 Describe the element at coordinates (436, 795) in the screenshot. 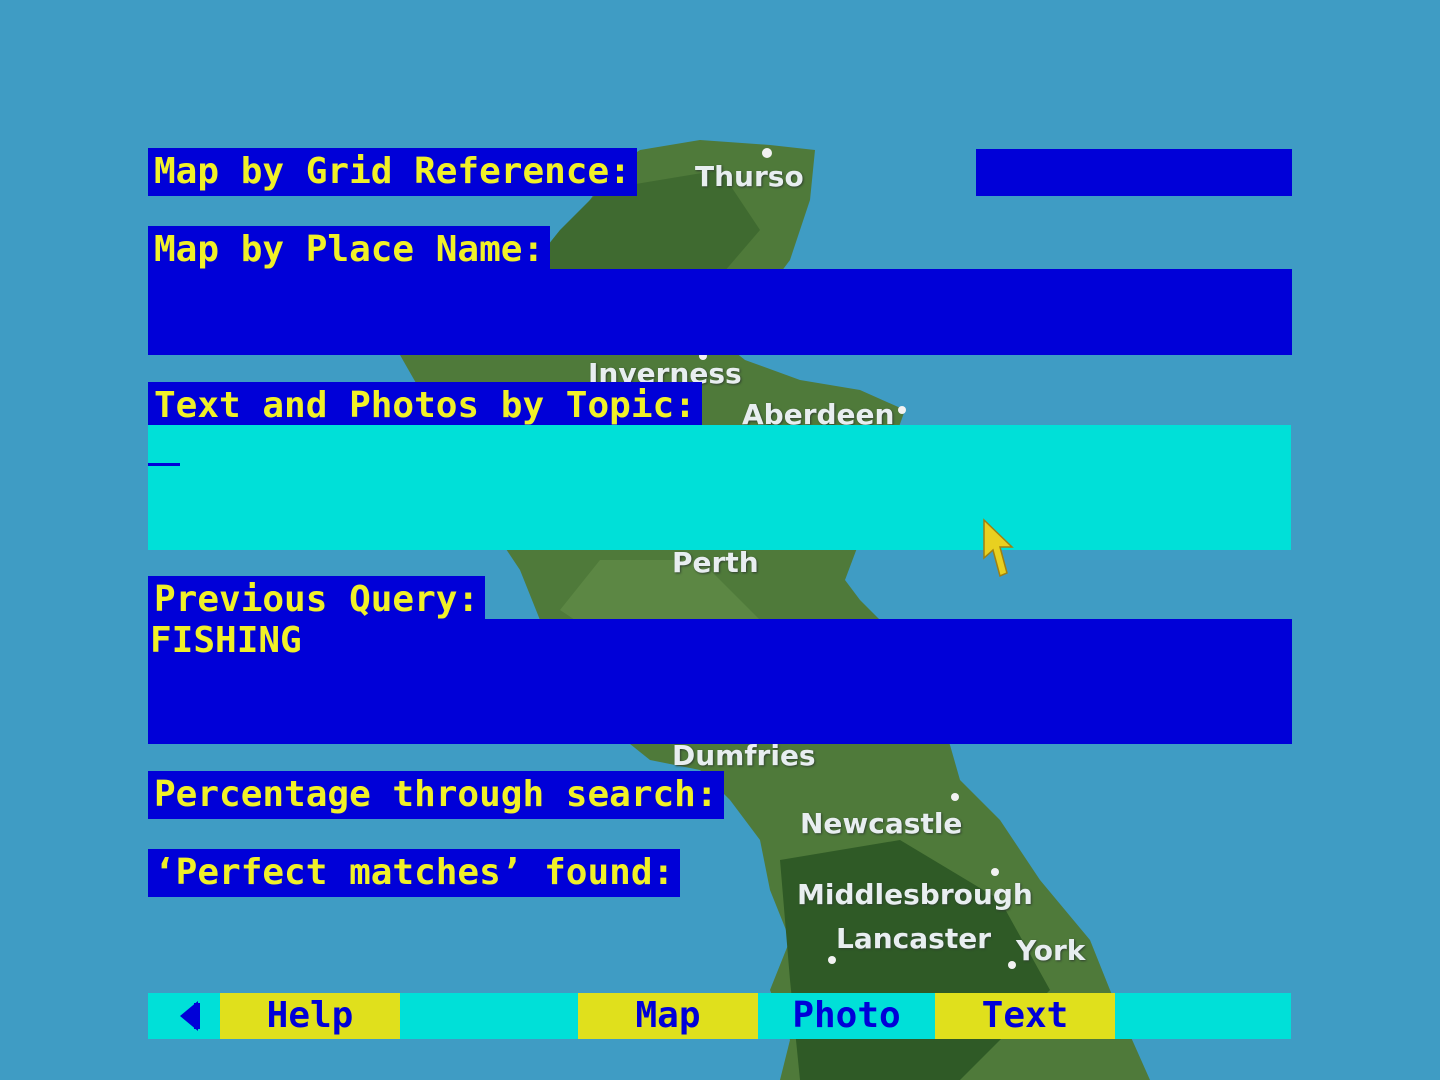

I see `percentage-label: Percentage through search:` at that location.